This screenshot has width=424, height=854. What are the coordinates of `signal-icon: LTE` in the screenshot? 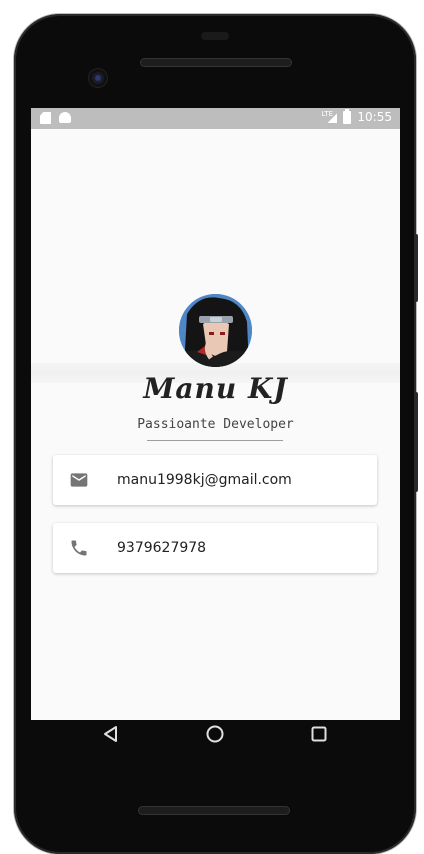 It's located at (329, 117).